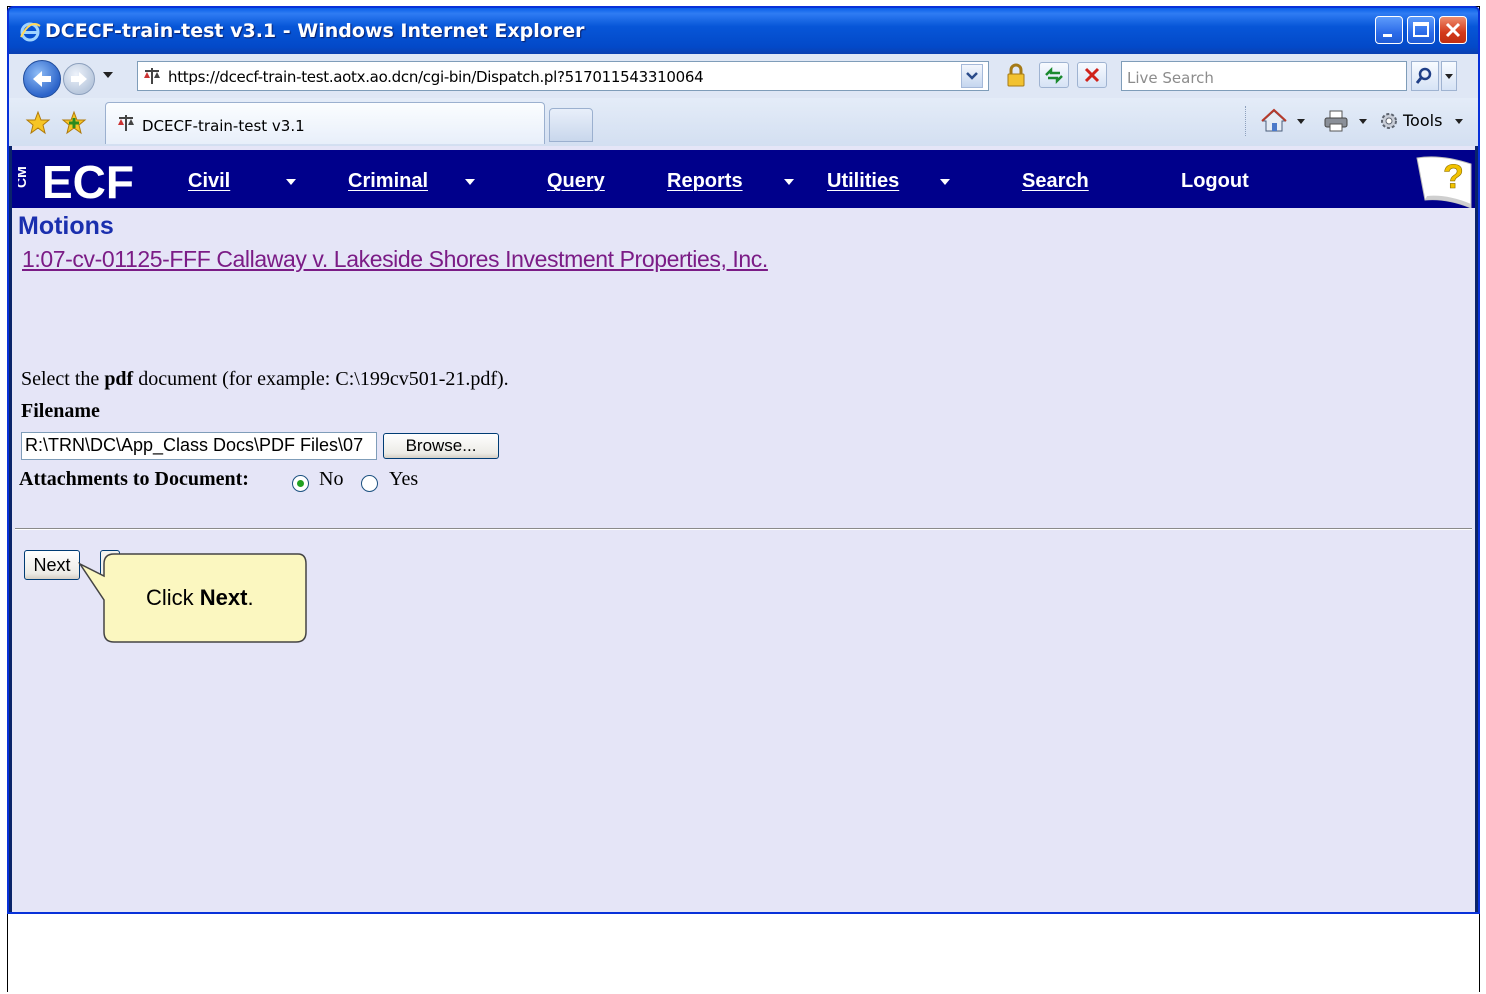 Image resolution: width=1486 pixels, height=994 pixels. What do you see at coordinates (705, 181) in the screenshot?
I see `menu-reports: Reports` at bounding box center [705, 181].